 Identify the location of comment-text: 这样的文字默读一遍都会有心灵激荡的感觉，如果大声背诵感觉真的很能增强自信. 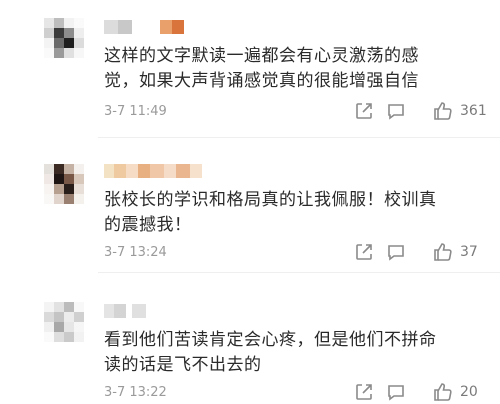
(261, 68).